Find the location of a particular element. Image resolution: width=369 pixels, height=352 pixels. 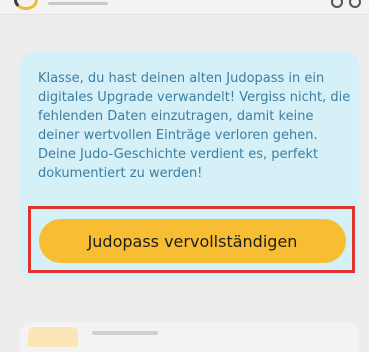

notification-icon is located at coordinates (337, 4).